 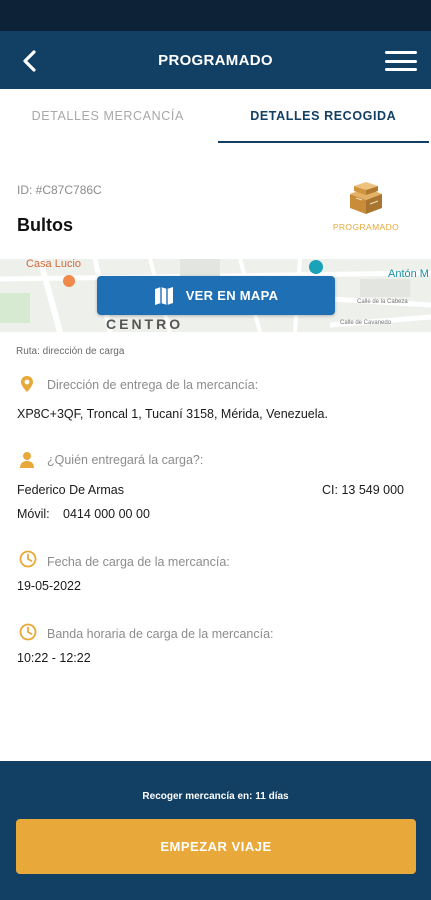 I want to click on tab-bar: DETALLES MERCANCÍA DETALLES RECOGIDA, so click(x=215, y=116).